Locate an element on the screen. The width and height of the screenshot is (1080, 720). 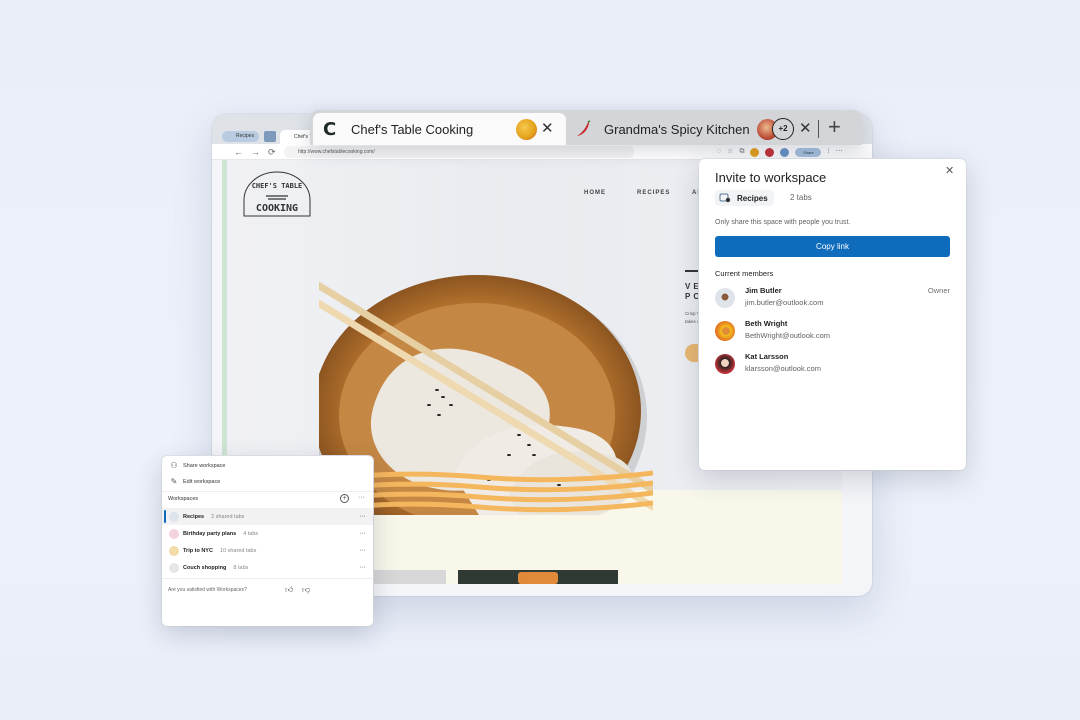
member-name: Jim Butler is located at coordinates (763, 290).